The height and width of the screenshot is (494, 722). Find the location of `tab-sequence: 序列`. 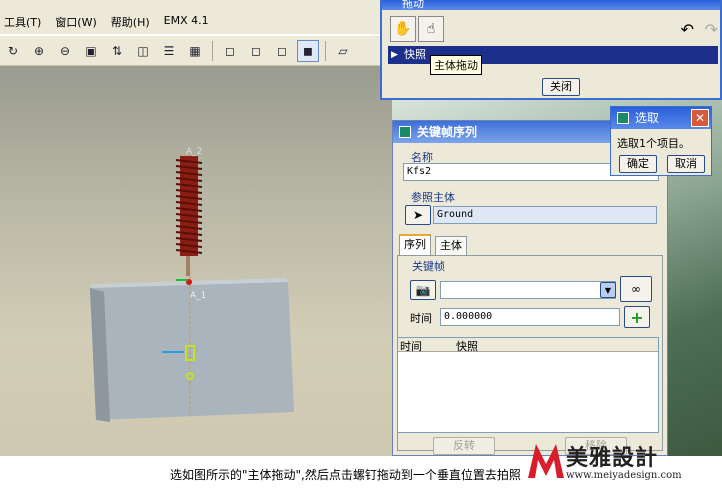

tab-sequence: 序列 is located at coordinates (415, 245).